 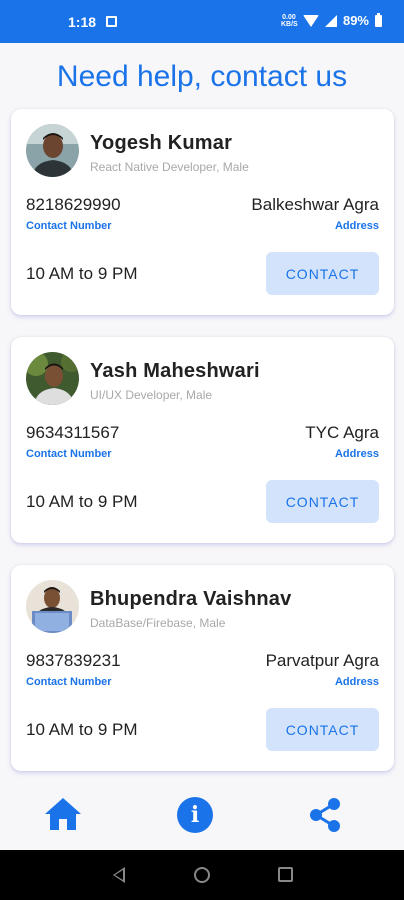 I want to click on signal-icon, so click(x=330, y=20).